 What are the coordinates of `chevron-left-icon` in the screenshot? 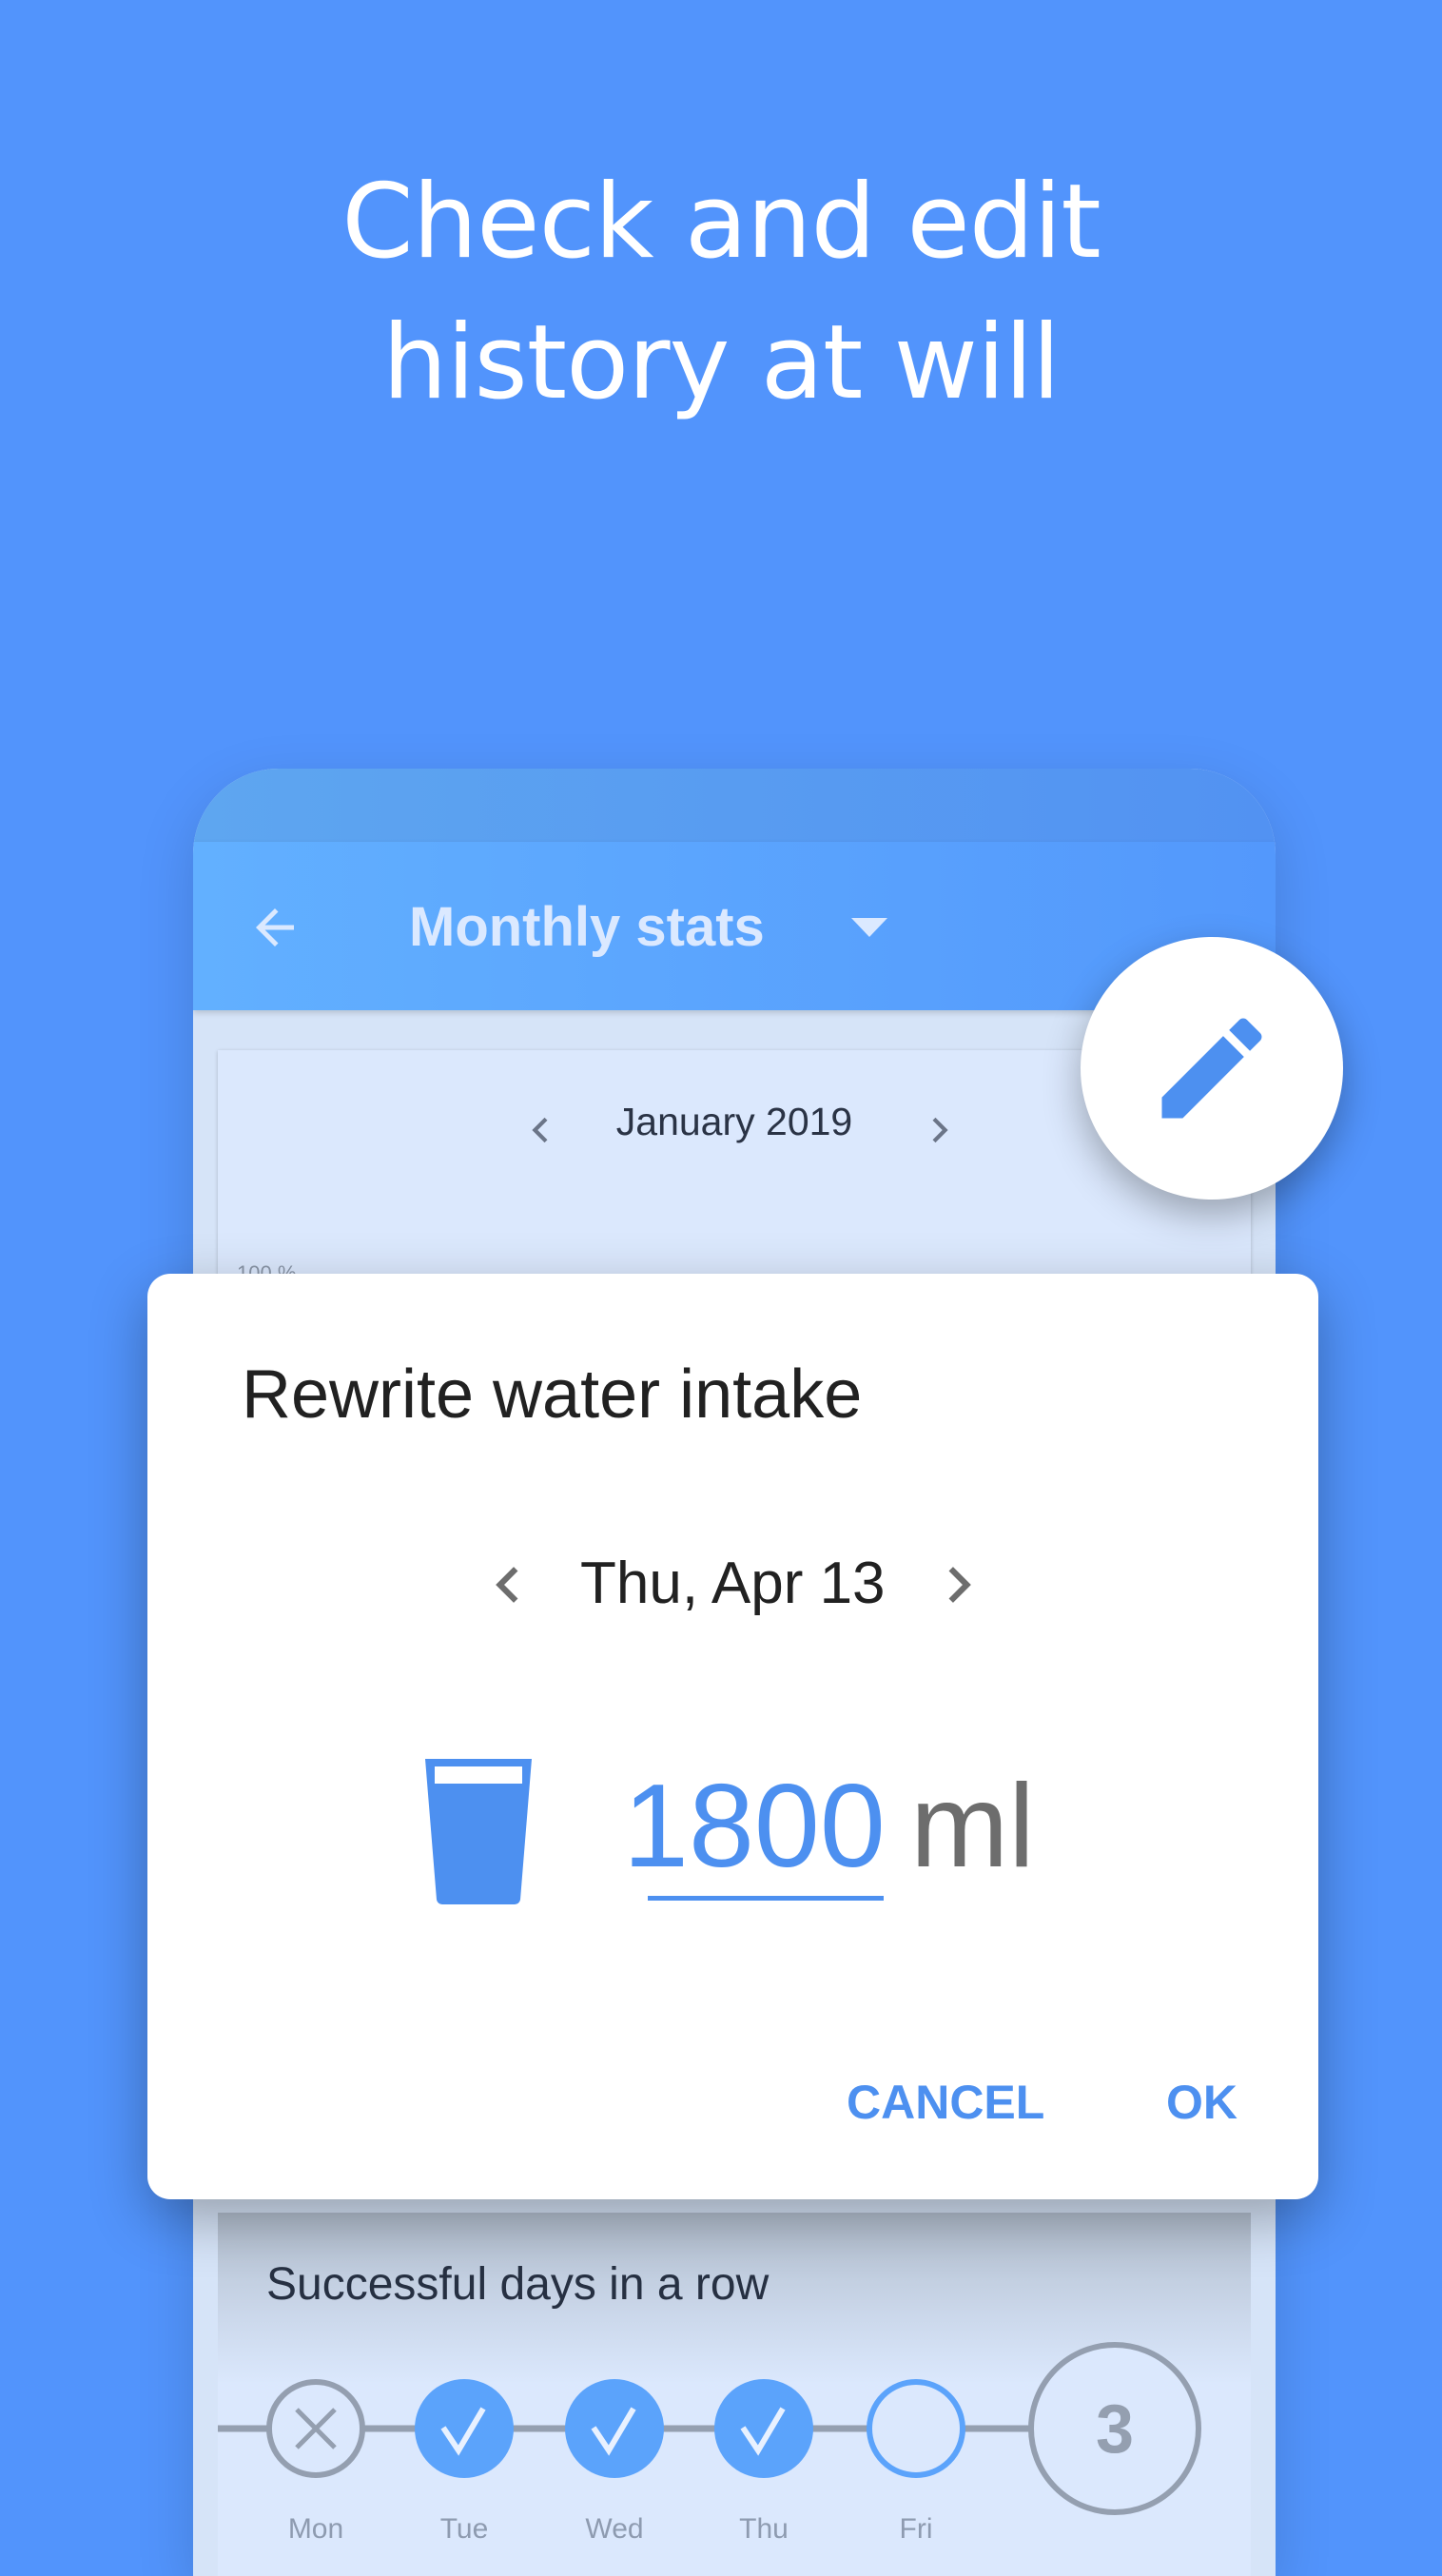 It's located at (510, 1585).